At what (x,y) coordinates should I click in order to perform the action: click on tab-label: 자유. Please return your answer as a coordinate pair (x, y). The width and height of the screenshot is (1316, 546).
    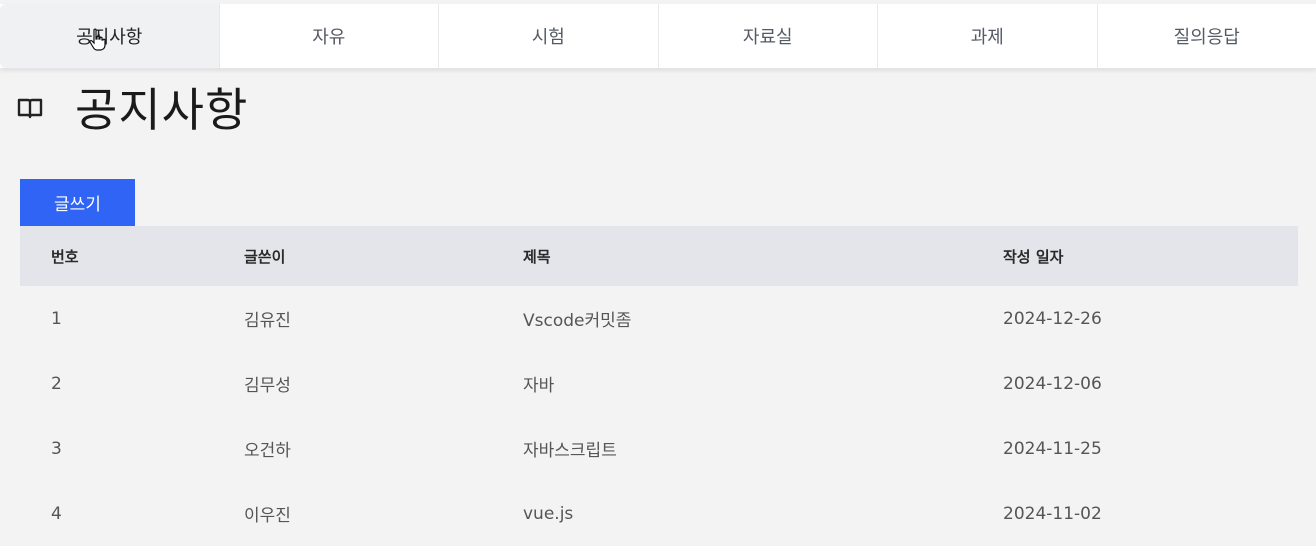
    Looking at the image, I should click on (328, 36).